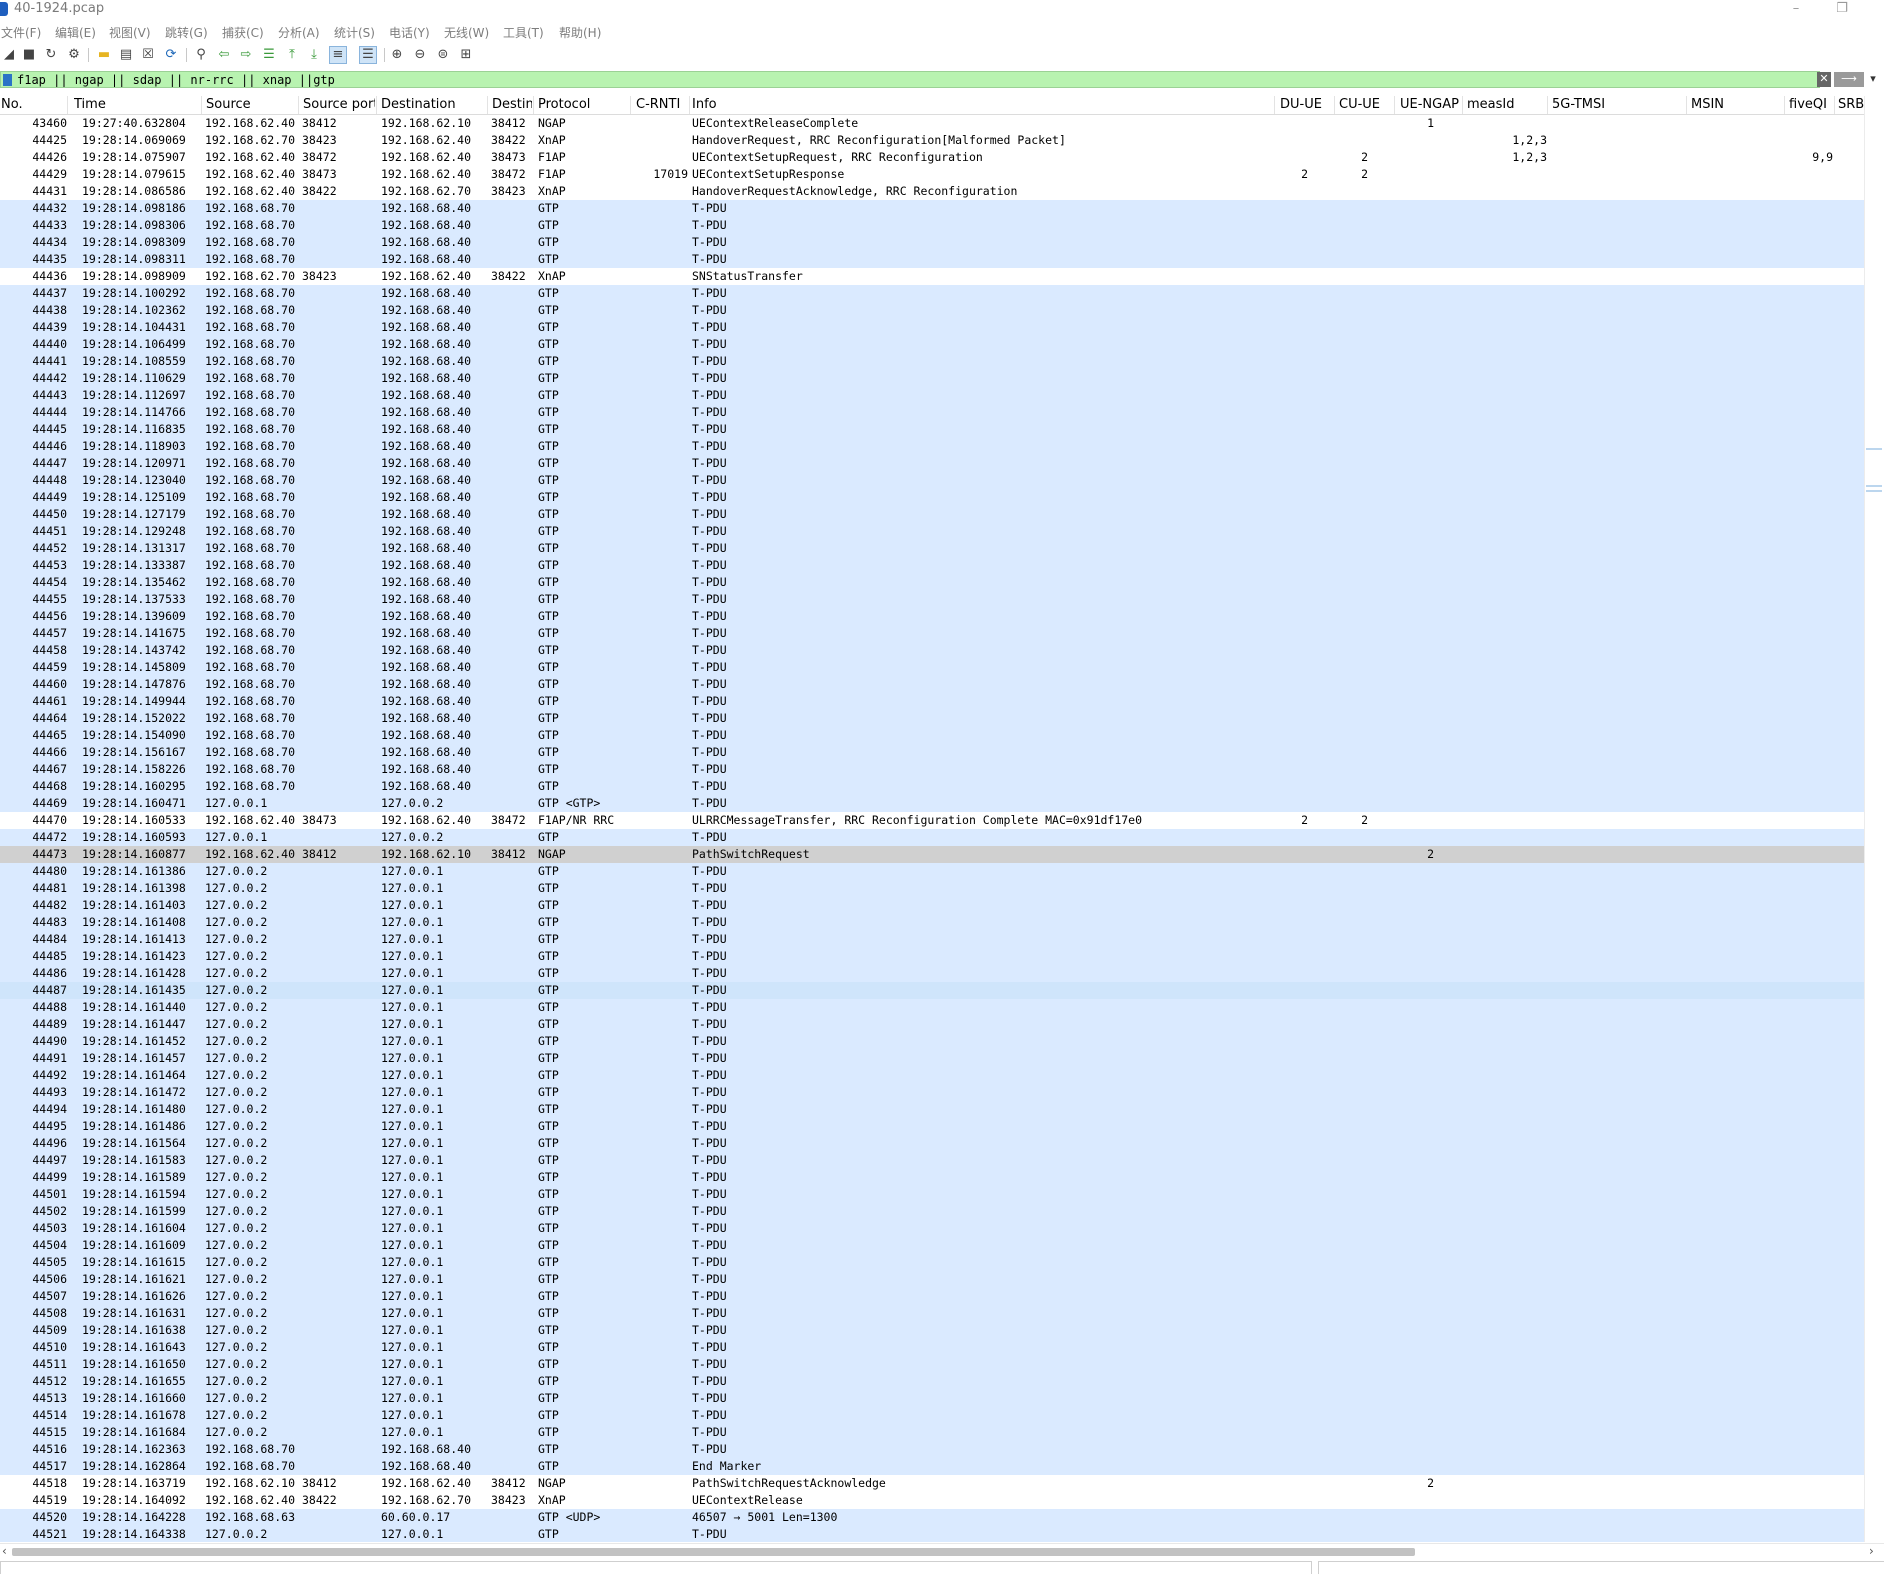 The image size is (1884, 1574). What do you see at coordinates (1306, 104) in the screenshot?
I see `col-header-du-ue: DU-UE` at bounding box center [1306, 104].